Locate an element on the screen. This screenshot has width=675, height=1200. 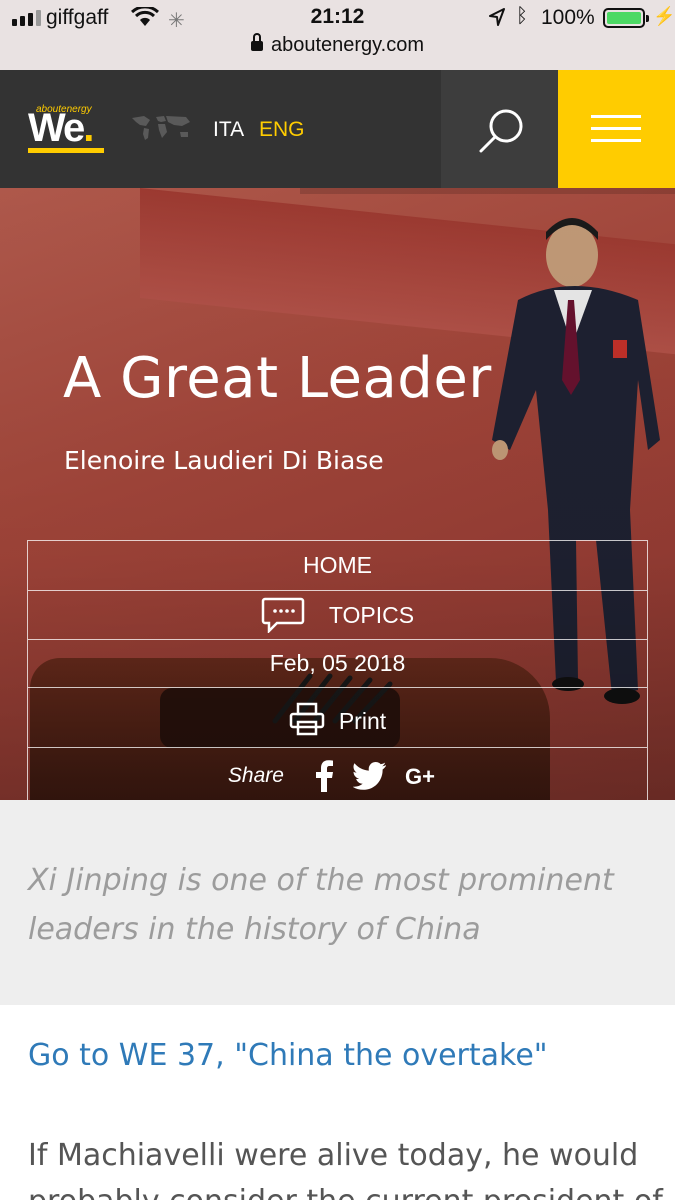
chat-icon is located at coordinates (283, 615).